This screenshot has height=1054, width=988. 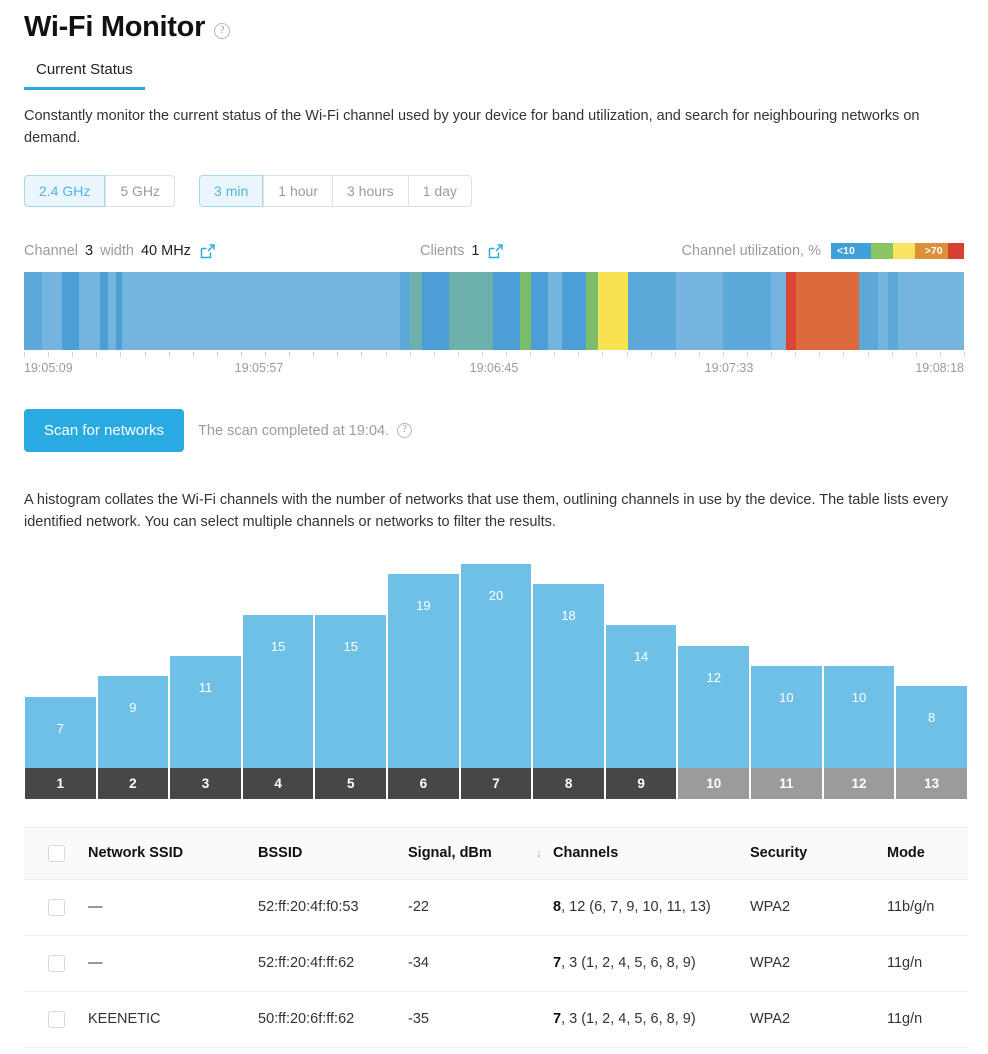 I want to click on scan-for-networks-button: Scan for networks, so click(x=104, y=431).